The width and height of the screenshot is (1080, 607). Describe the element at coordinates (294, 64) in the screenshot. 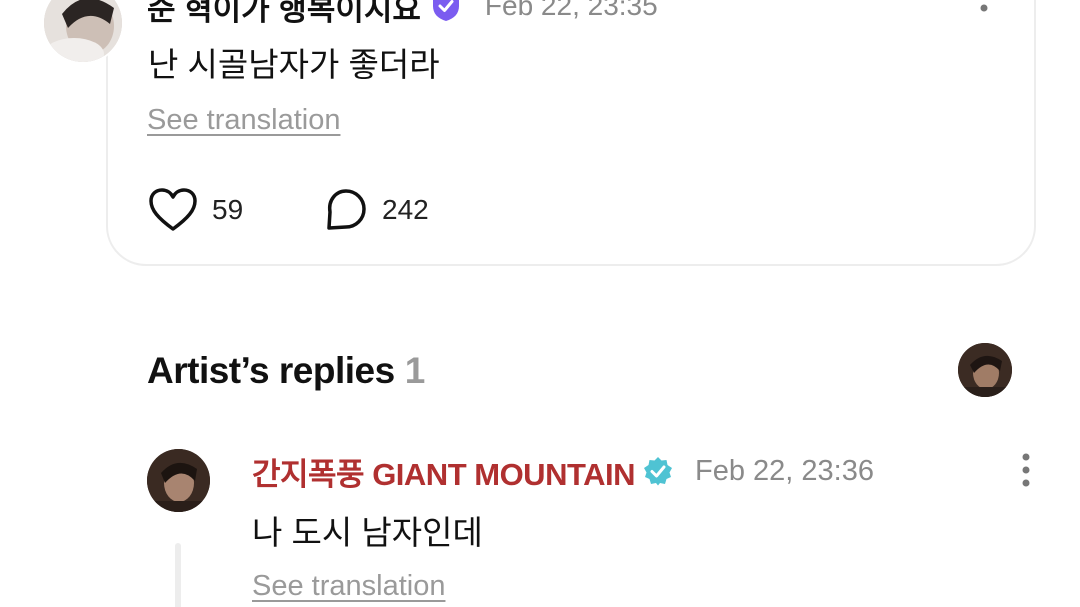

I see `post-body-text: 난 시골남자가 좋더라` at that location.